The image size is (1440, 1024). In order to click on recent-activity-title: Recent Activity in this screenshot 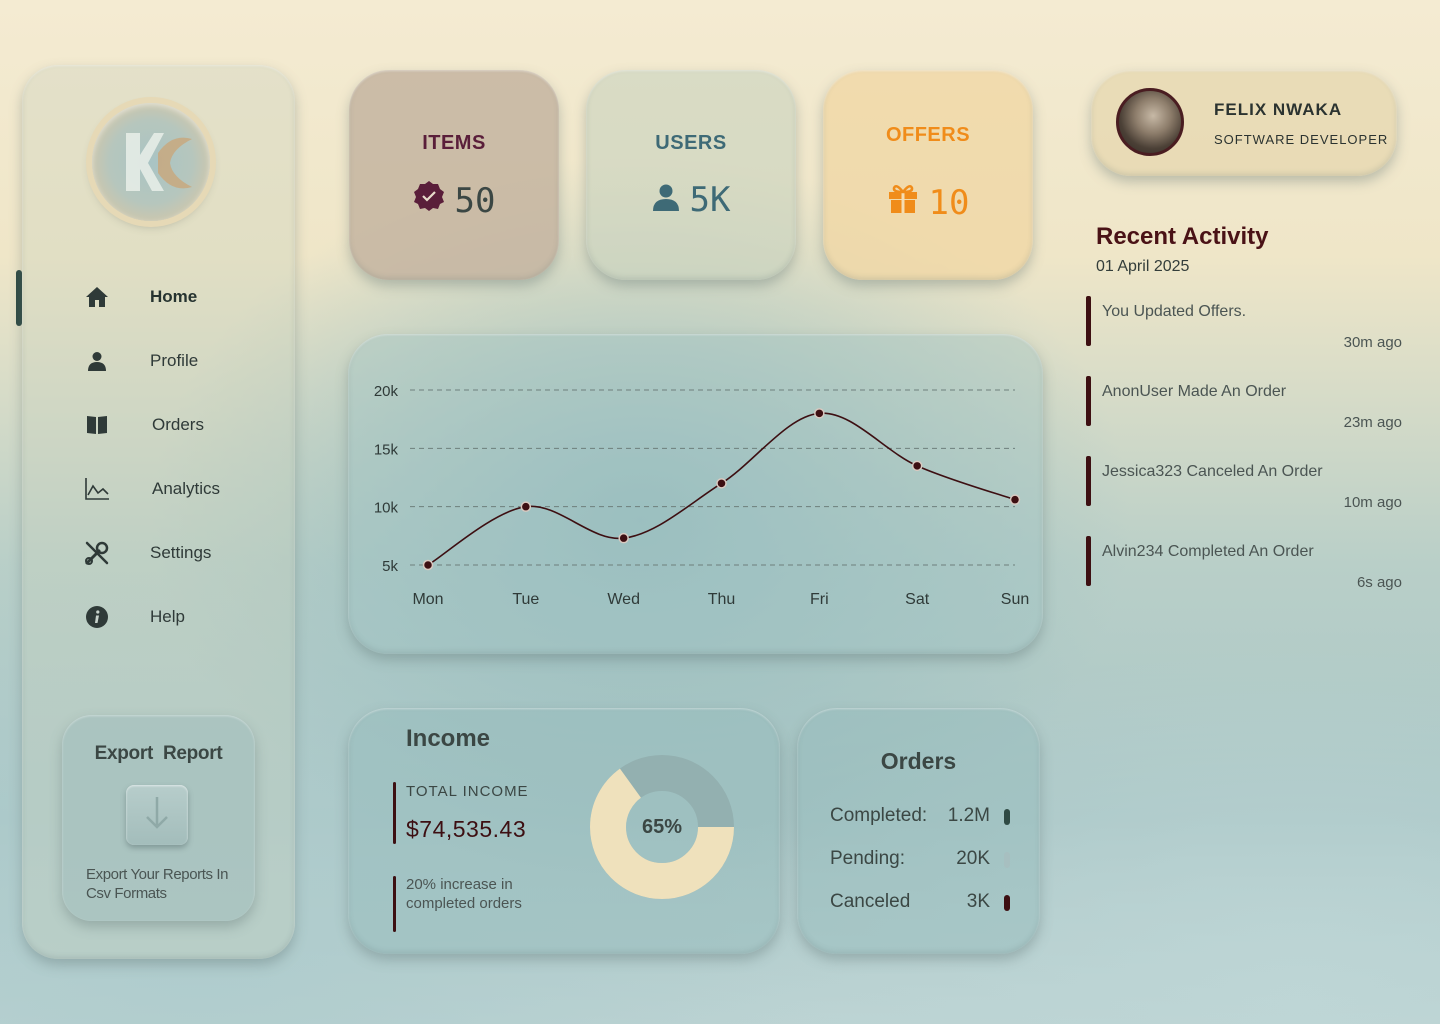, I will do `click(1182, 236)`.